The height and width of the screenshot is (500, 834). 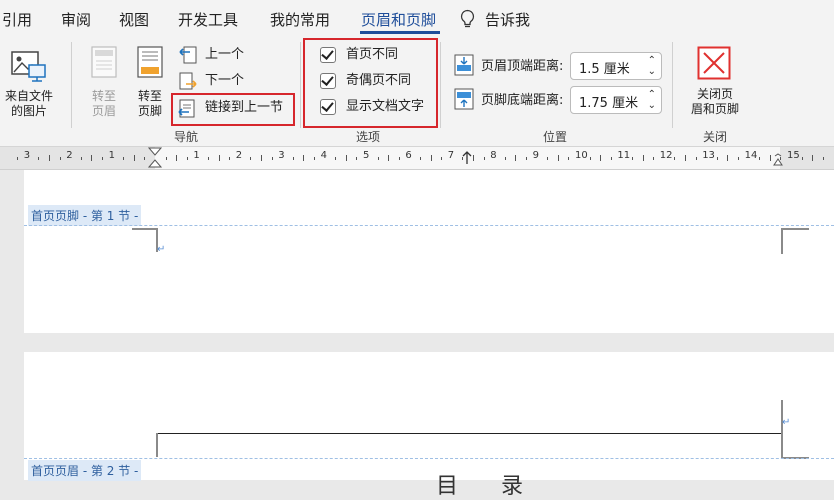 I want to click on show-document-text-checkbox: 显示文档文字, so click(x=375, y=108).